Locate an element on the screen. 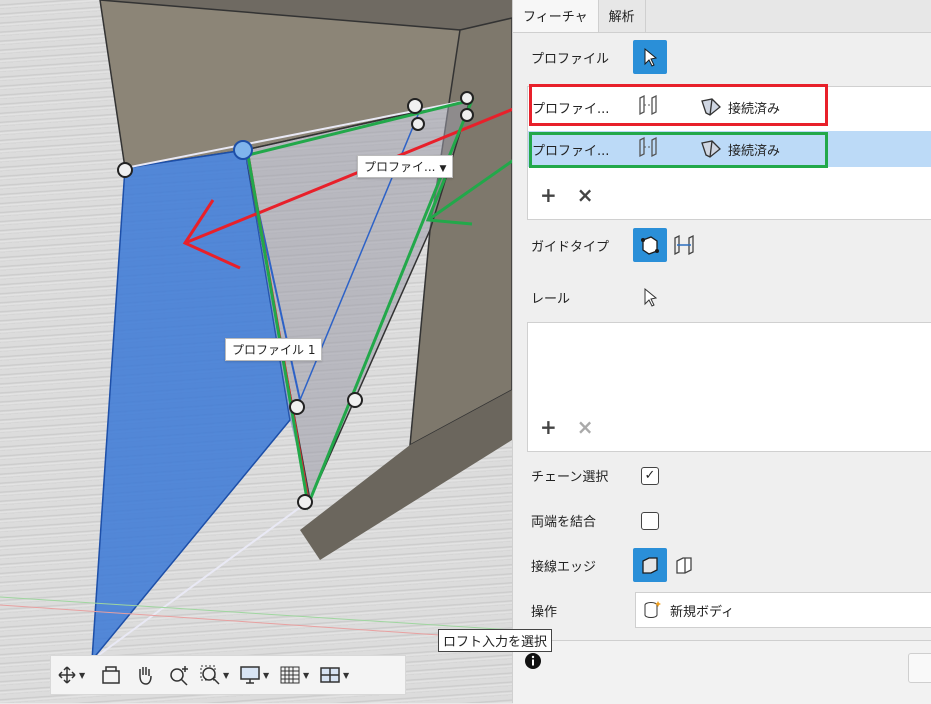 This screenshot has width=931, height=704. zoom-button is located at coordinates (179, 675).